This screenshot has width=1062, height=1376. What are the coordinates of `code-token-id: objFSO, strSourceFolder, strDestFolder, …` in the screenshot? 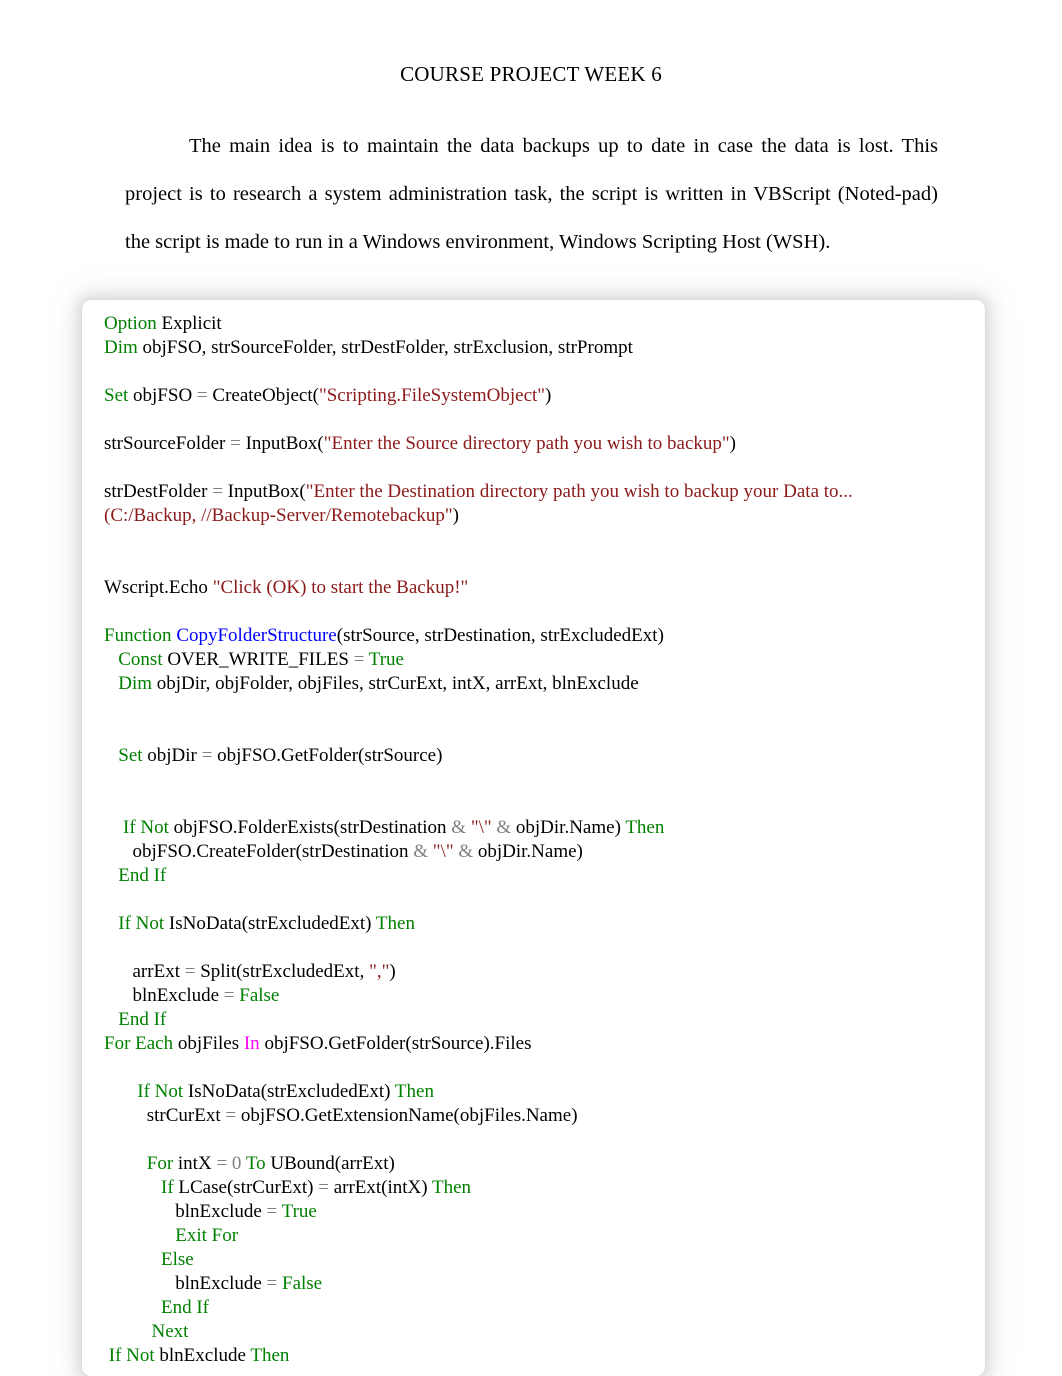 It's located at (385, 347).